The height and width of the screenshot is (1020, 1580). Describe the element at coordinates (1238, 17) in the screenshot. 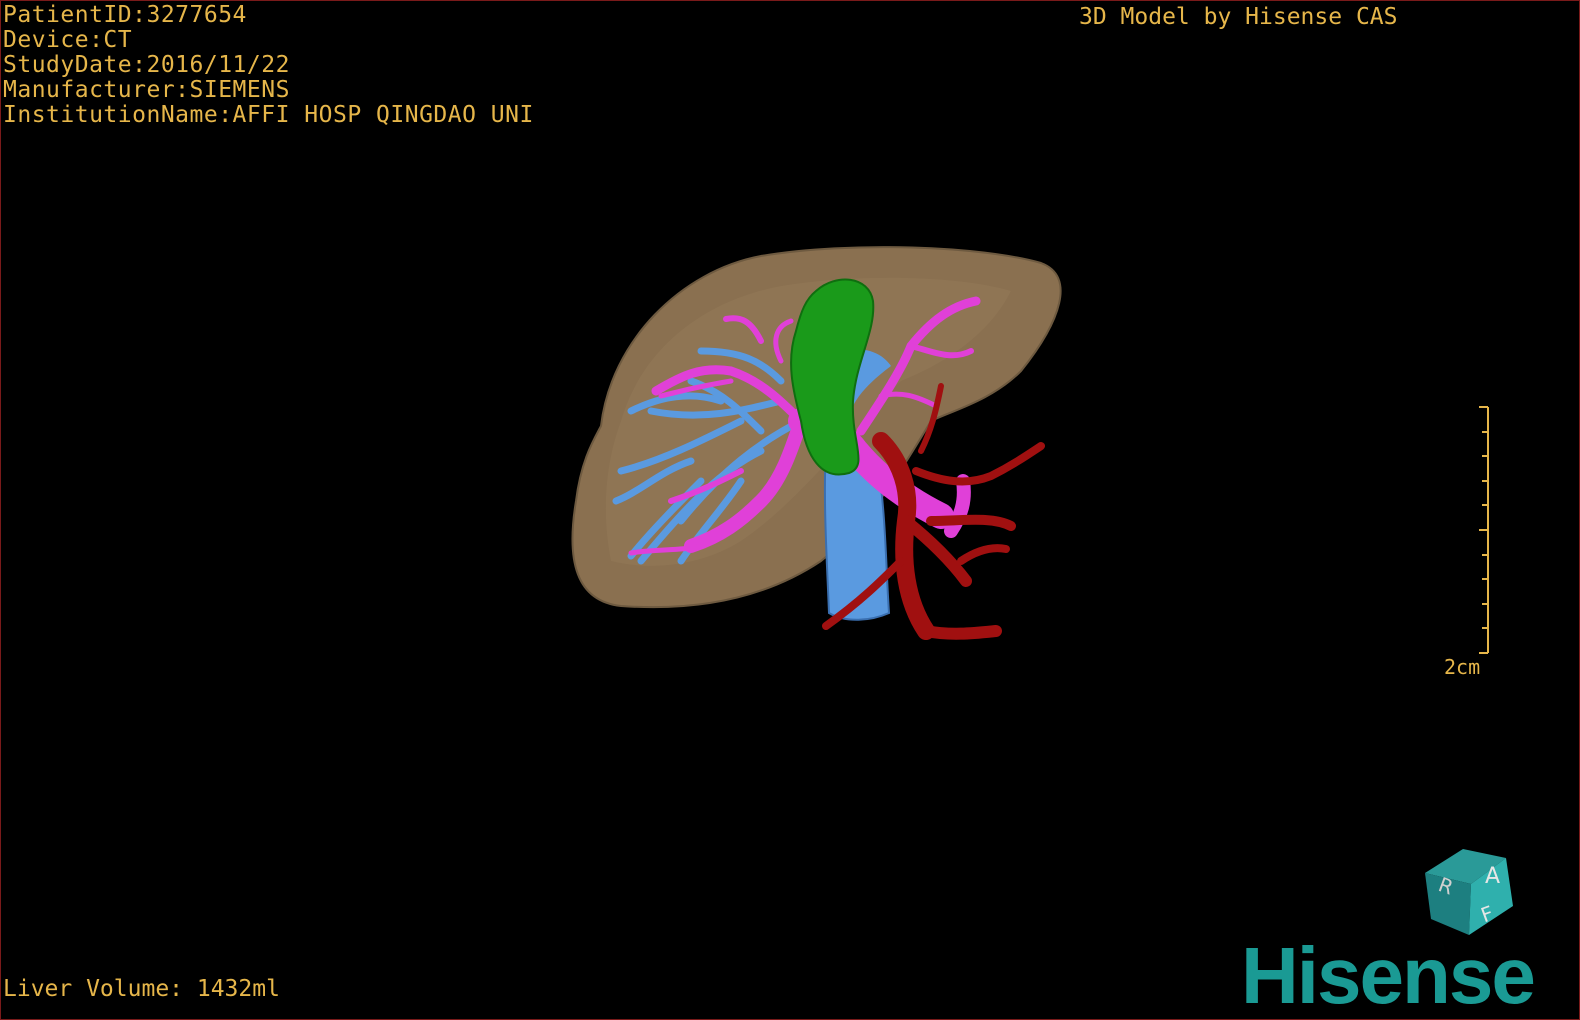

I see `model-credit: 3D Model by Hisense CAS` at that location.